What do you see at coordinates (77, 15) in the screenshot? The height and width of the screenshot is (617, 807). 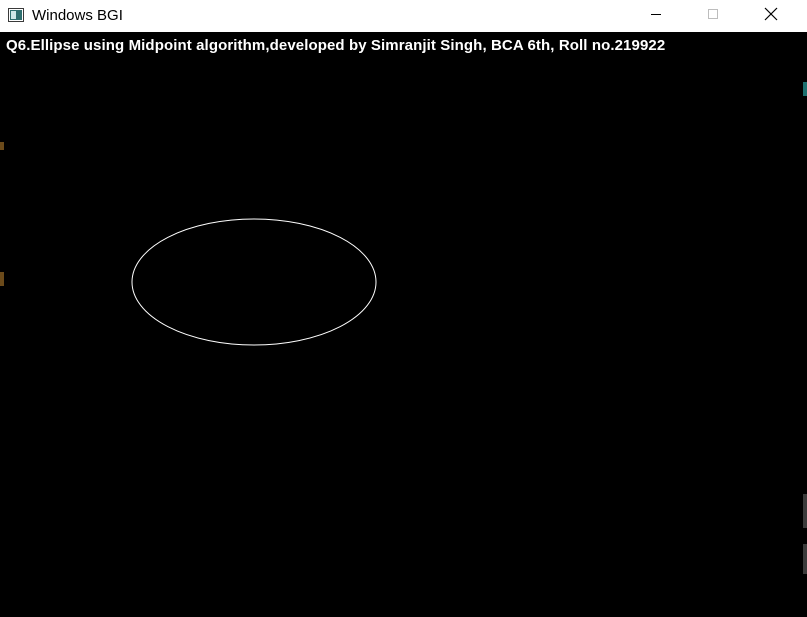 I see `window-title: Windows BGI` at bounding box center [77, 15].